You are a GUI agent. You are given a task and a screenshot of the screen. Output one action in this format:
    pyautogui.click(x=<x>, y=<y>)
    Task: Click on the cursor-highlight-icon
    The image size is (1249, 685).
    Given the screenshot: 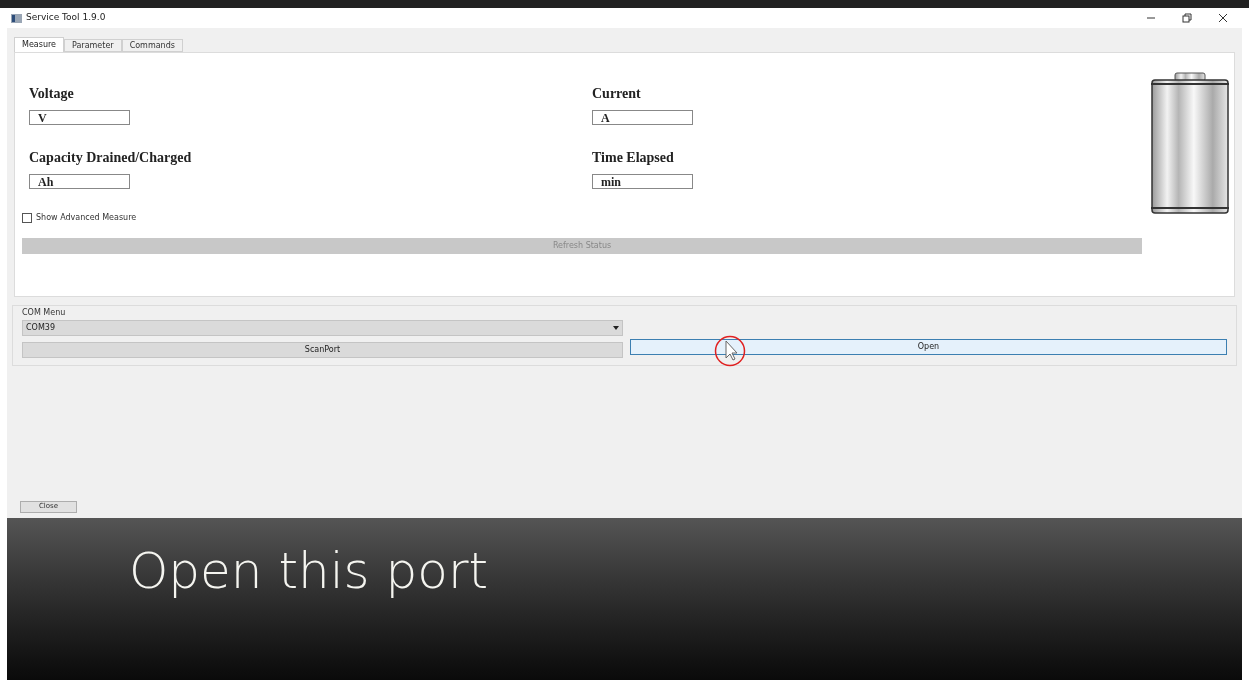 What is the action you would take?
    pyautogui.click(x=730, y=351)
    